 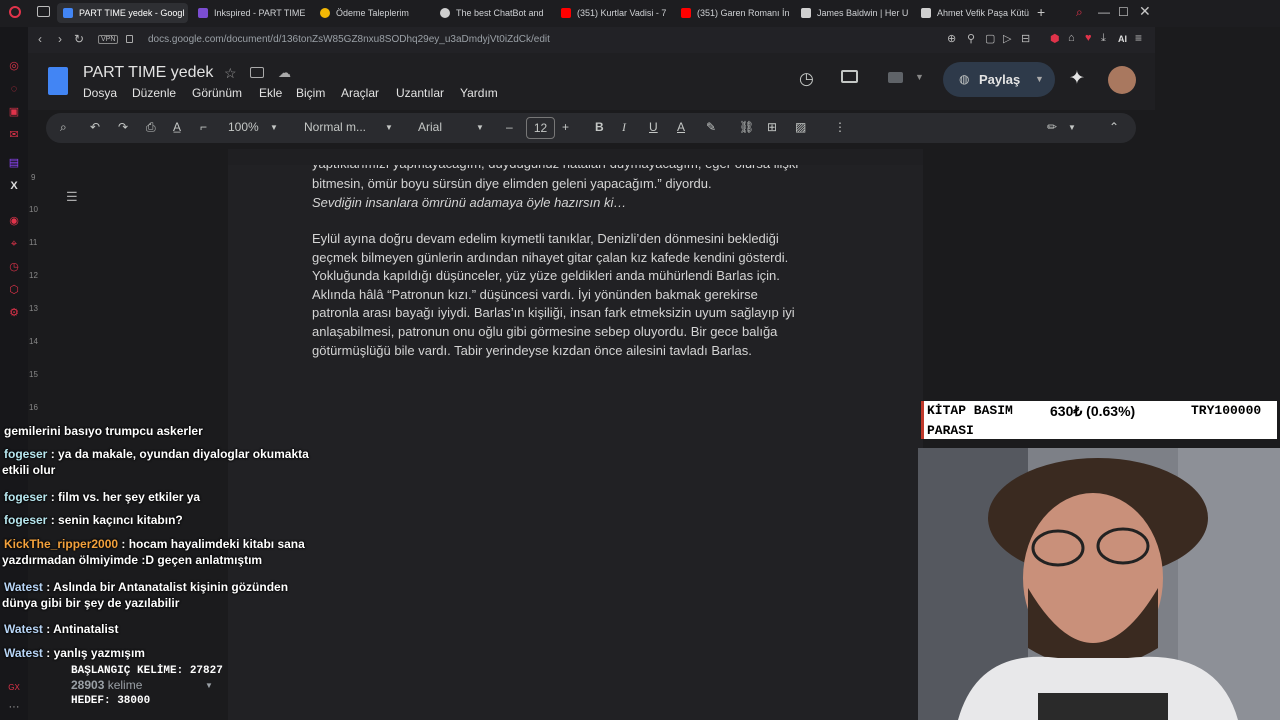 What do you see at coordinates (60, 39) in the screenshot?
I see `forward-icon: ›` at bounding box center [60, 39].